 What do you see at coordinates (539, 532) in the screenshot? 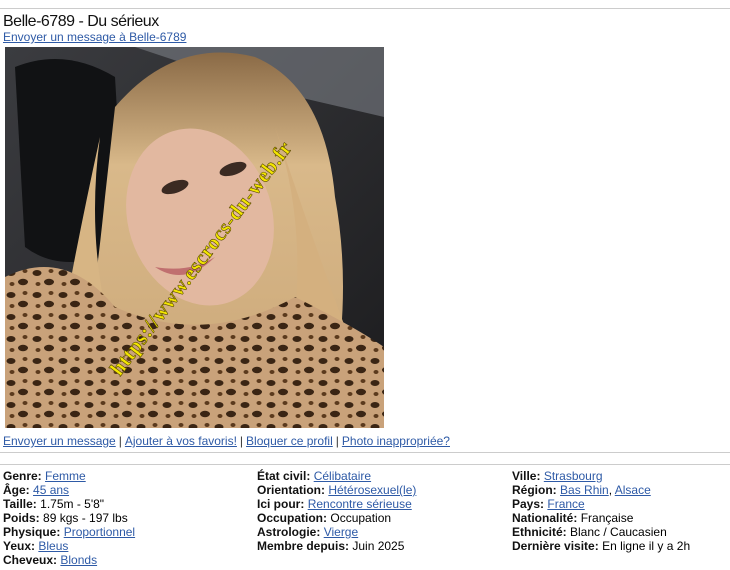
I see `detail-label: Ethnicité:` at bounding box center [539, 532].